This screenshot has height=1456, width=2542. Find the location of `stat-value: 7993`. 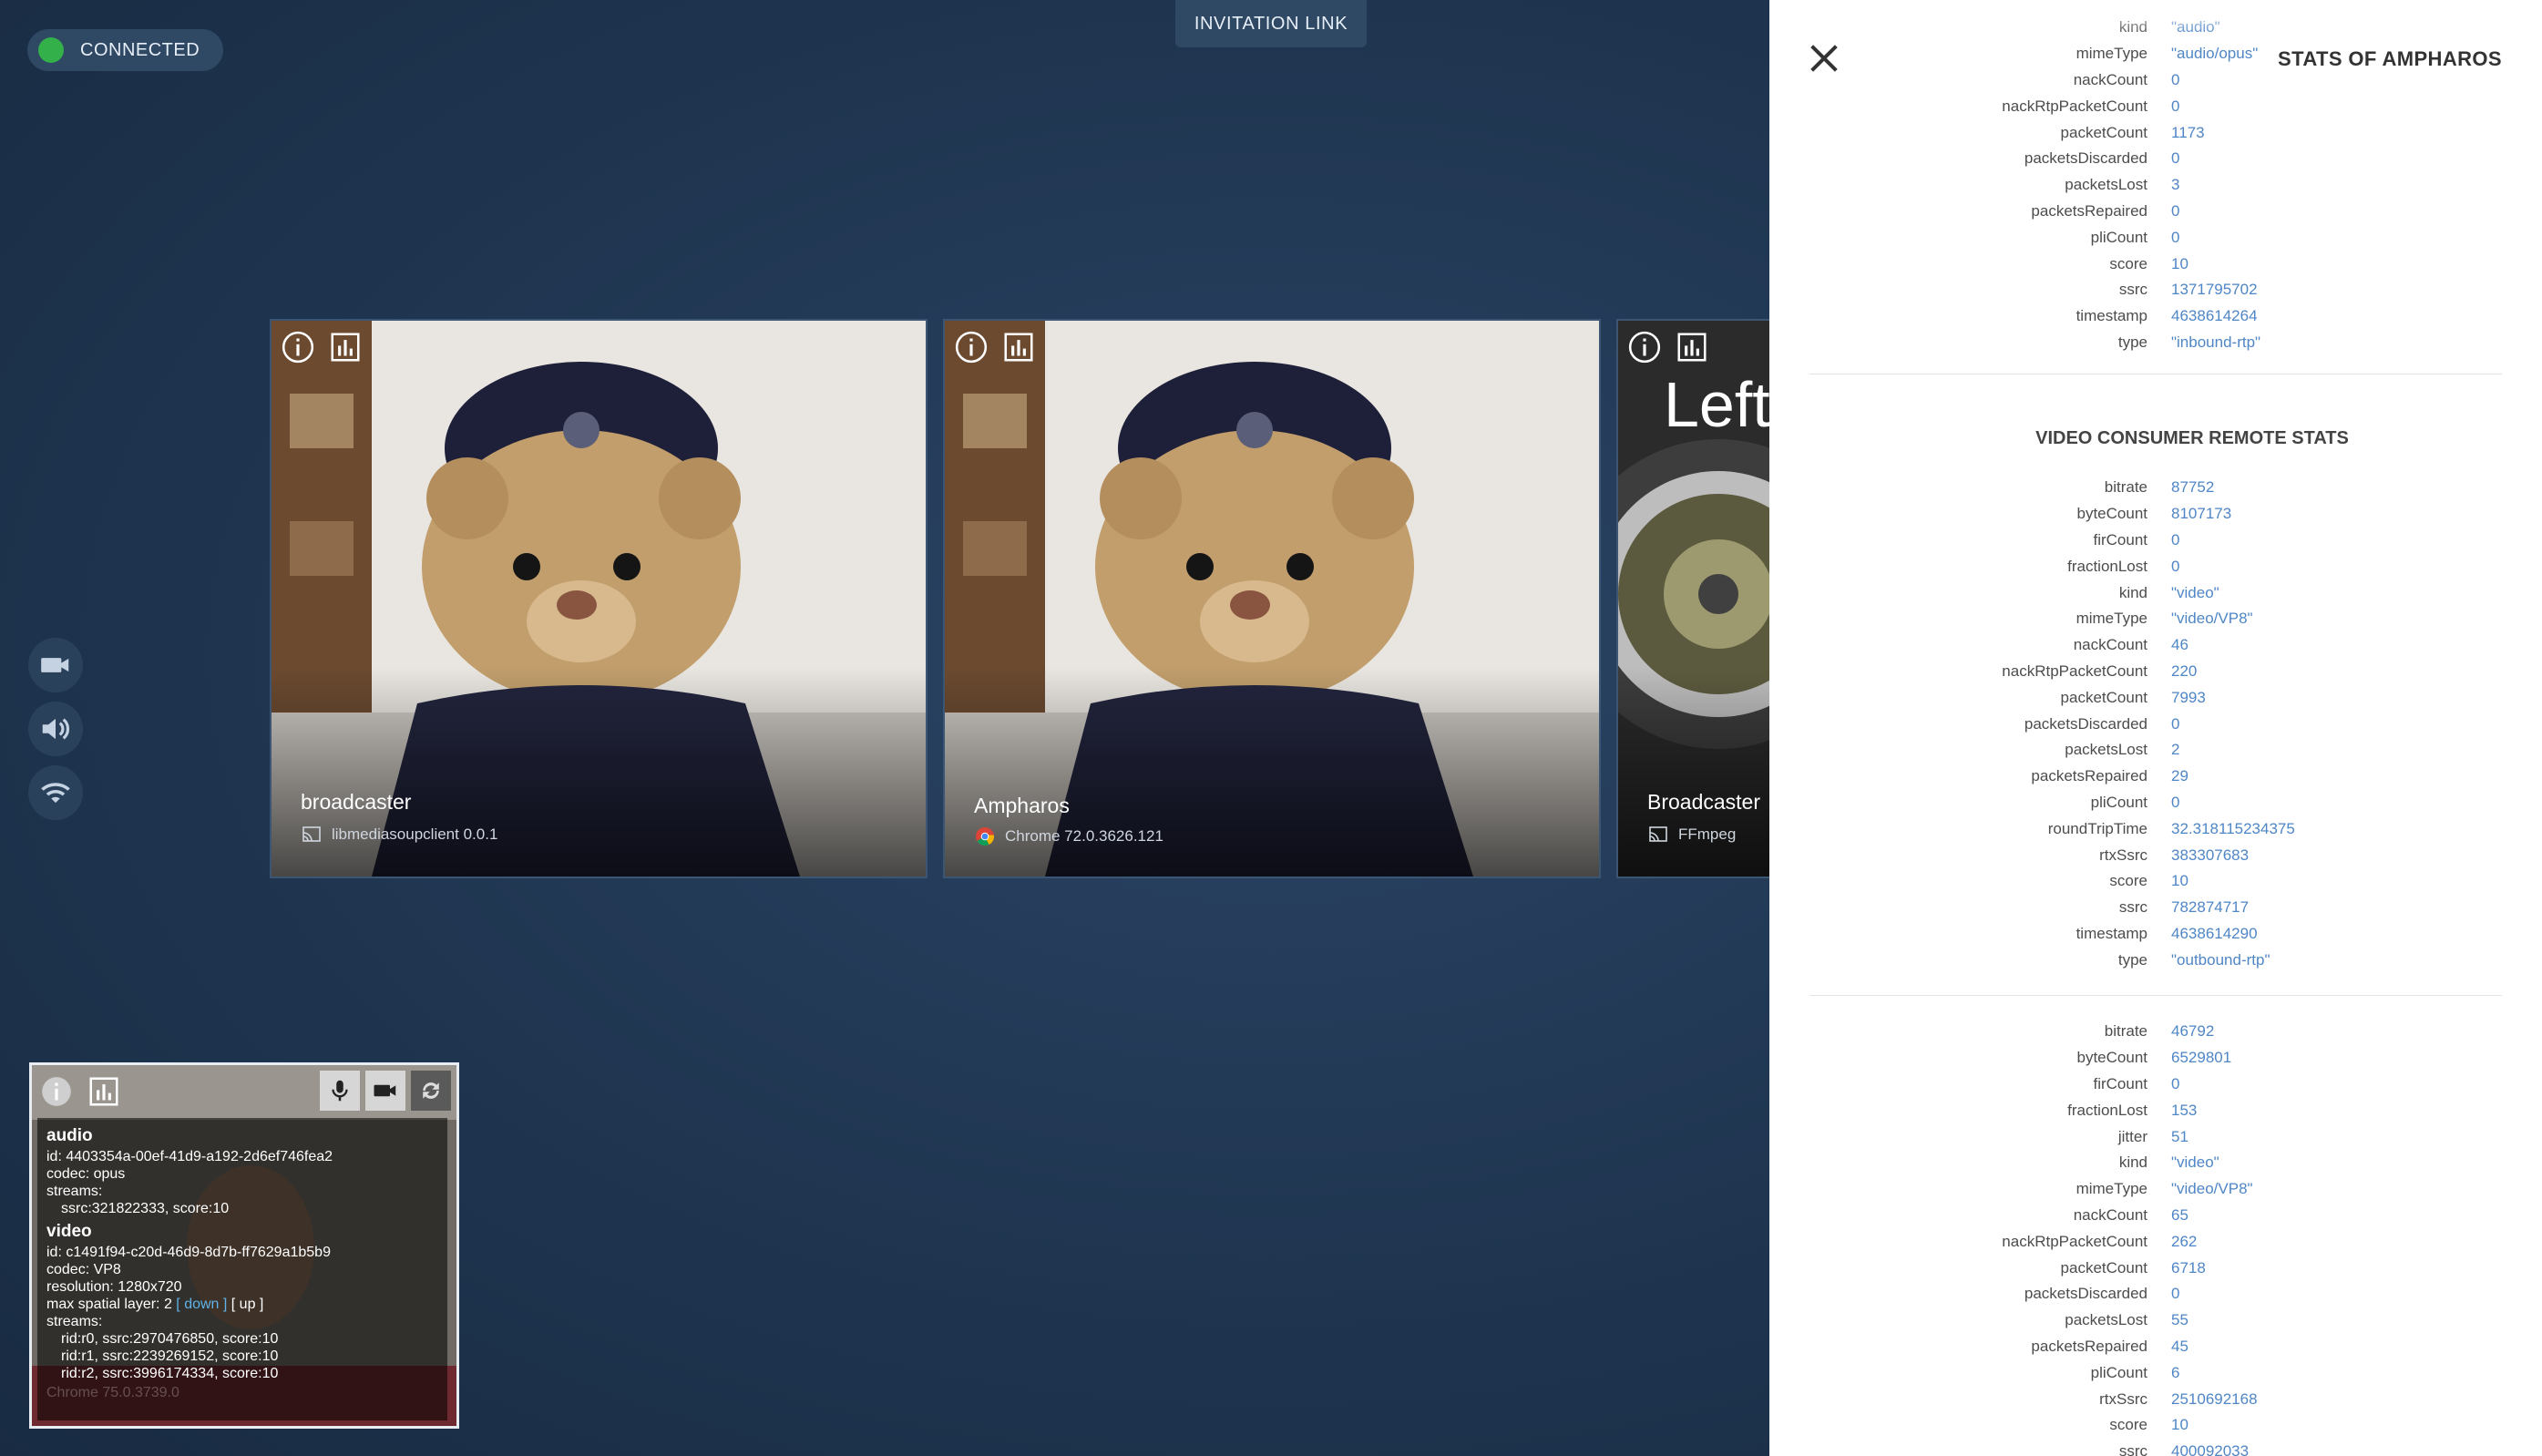

stat-value: 7993 is located at coordinates (2188, 697).